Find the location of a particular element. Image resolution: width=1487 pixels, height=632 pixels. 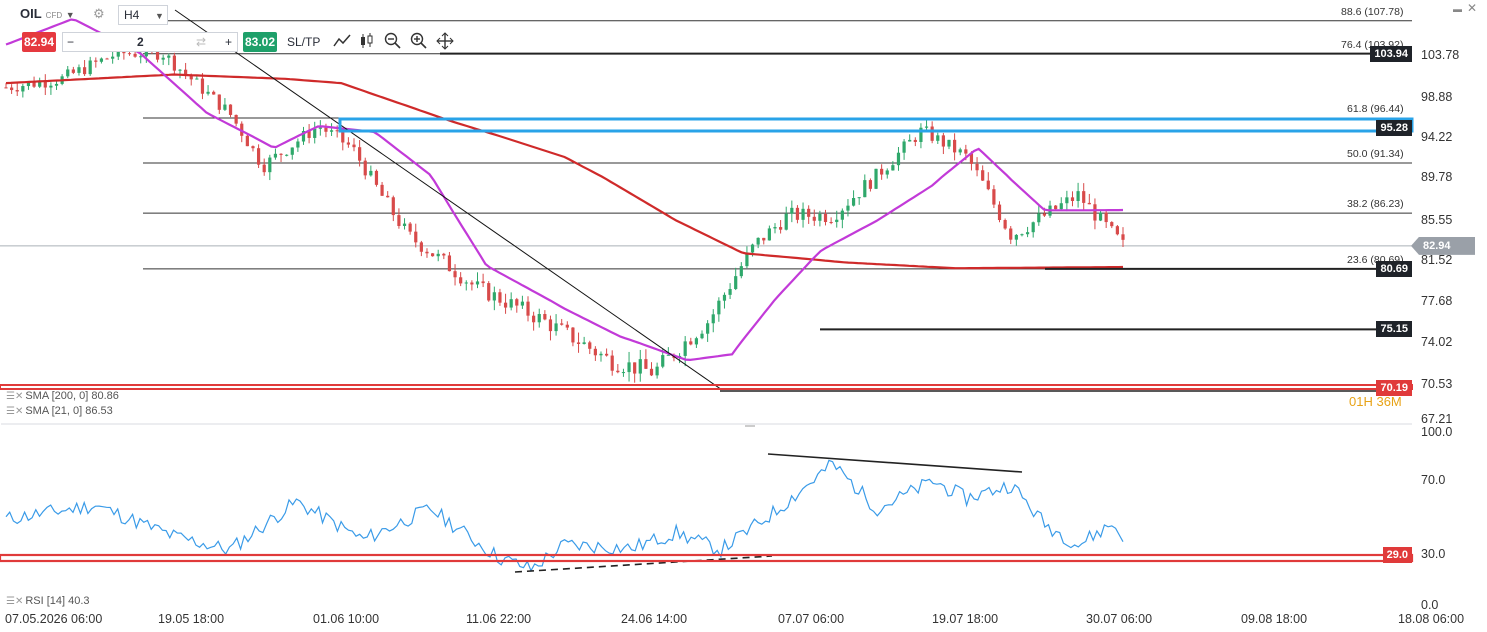

zoom-in-icon is located at coordinates (419, 41).